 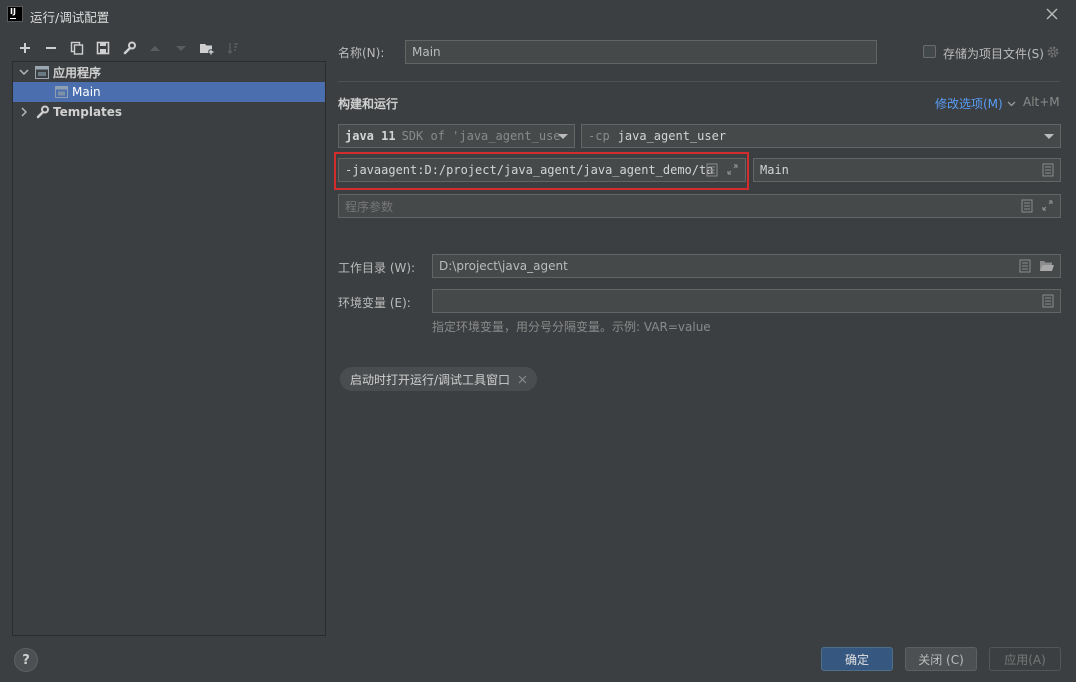 I want to click on app-logo: IJ, so click(x=15, y=14).